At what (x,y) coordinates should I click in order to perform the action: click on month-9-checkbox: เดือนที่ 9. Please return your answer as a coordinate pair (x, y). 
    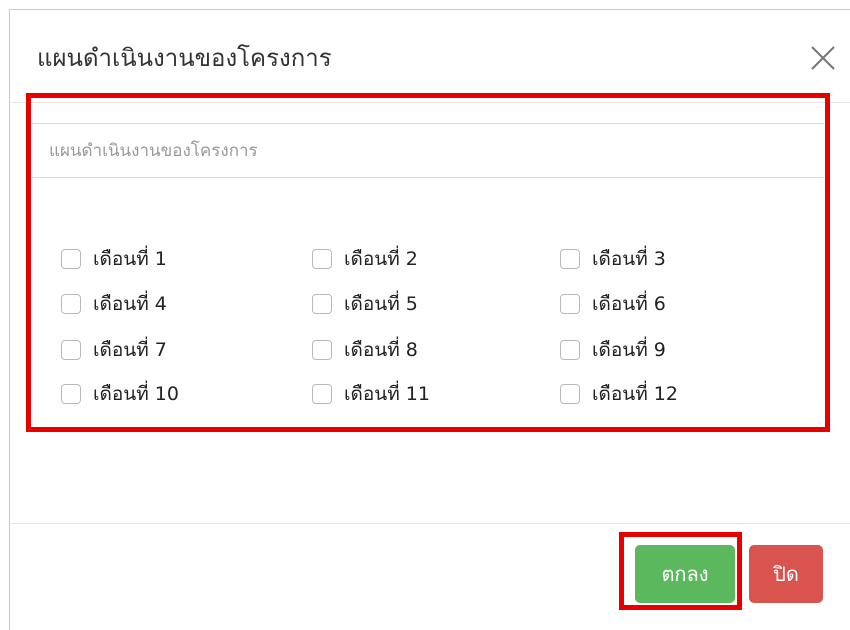
    Looking at the image, I should click on (613, 350).